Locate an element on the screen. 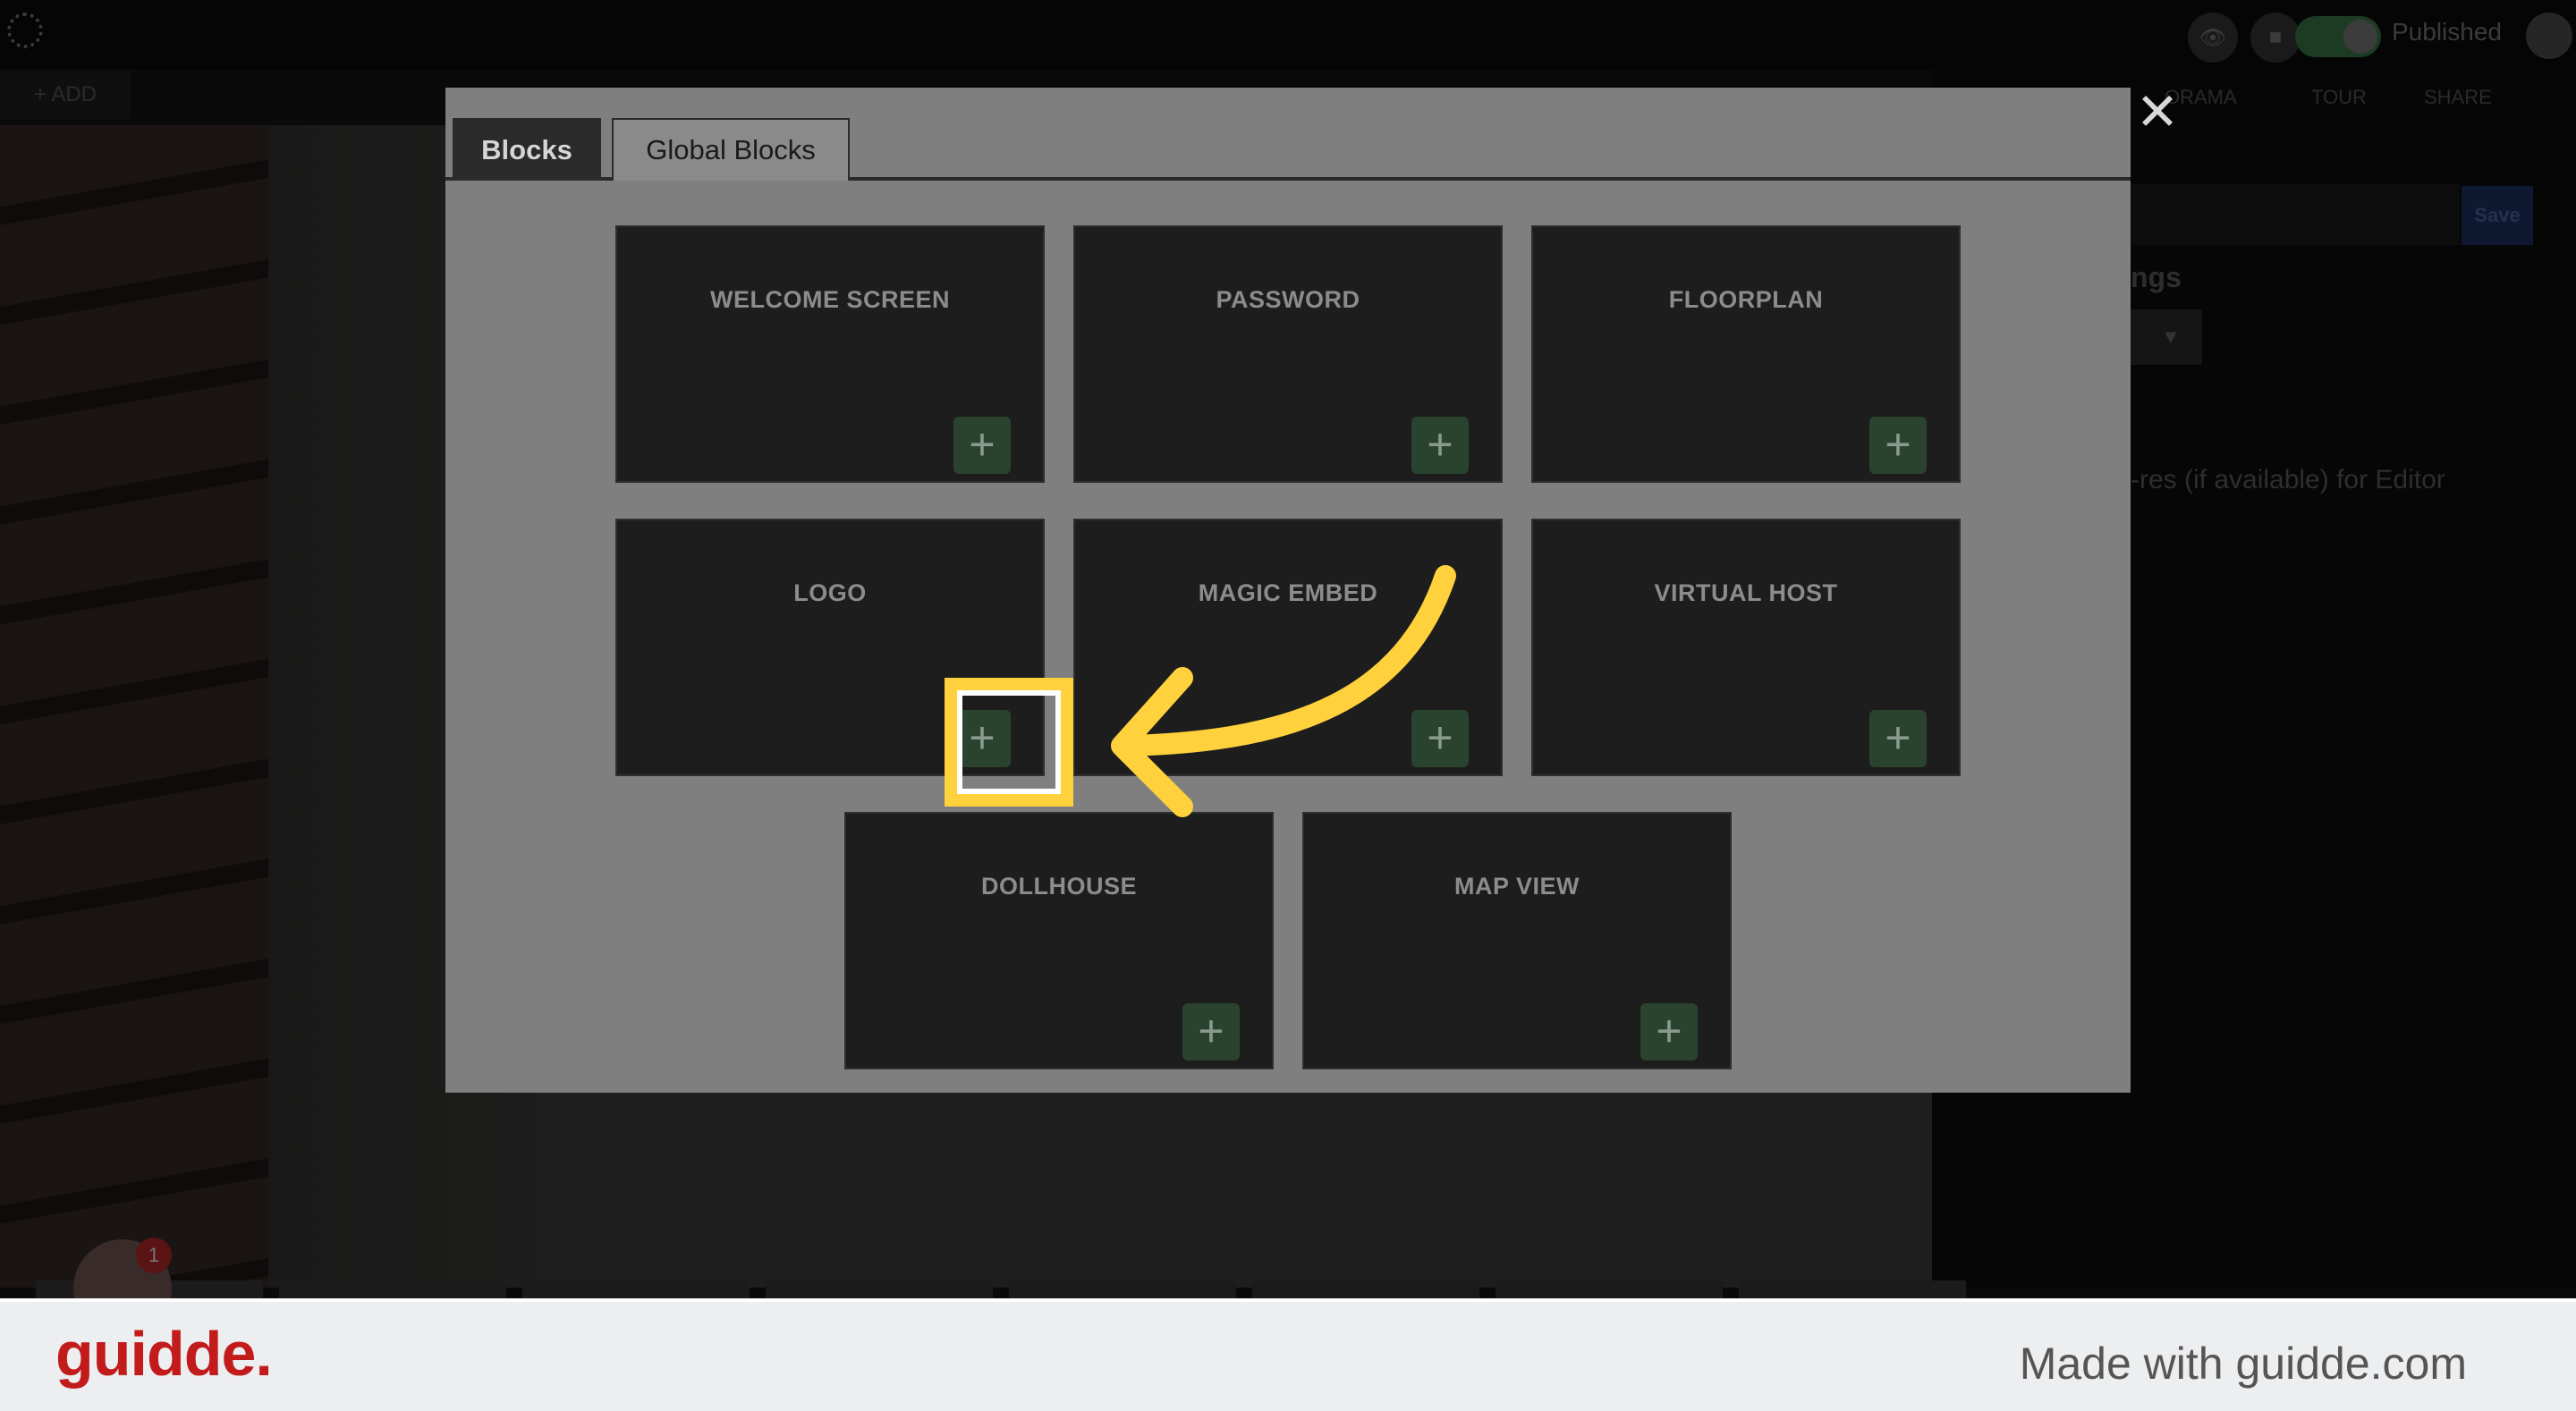 Image resolution: width=2576 pixels, height=1411 pixels. block-card-password: PASSWORD + is located at coordinates (1288, 354).